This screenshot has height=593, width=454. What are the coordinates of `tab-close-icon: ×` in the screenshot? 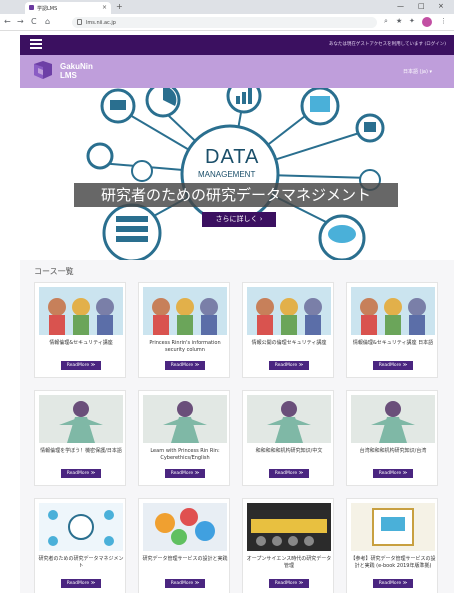 It's located at (104, 7).